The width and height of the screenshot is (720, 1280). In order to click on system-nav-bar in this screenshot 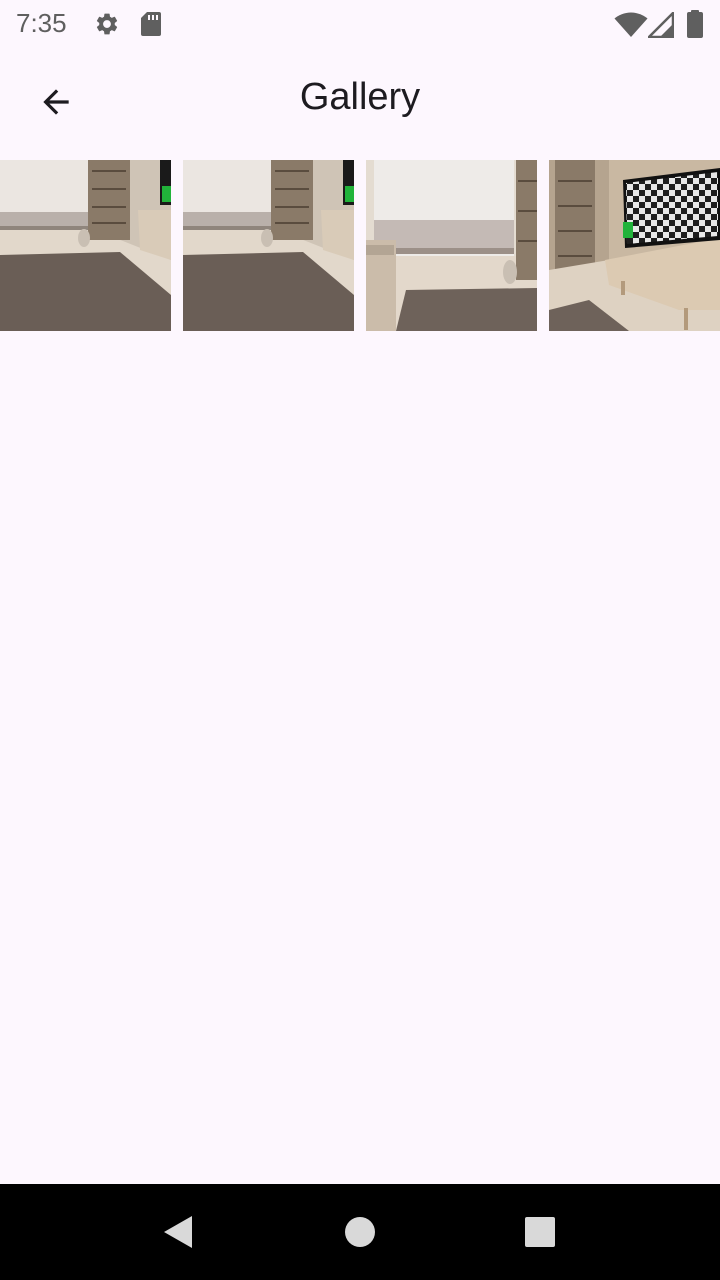, I will do `click(360, 1232)`.